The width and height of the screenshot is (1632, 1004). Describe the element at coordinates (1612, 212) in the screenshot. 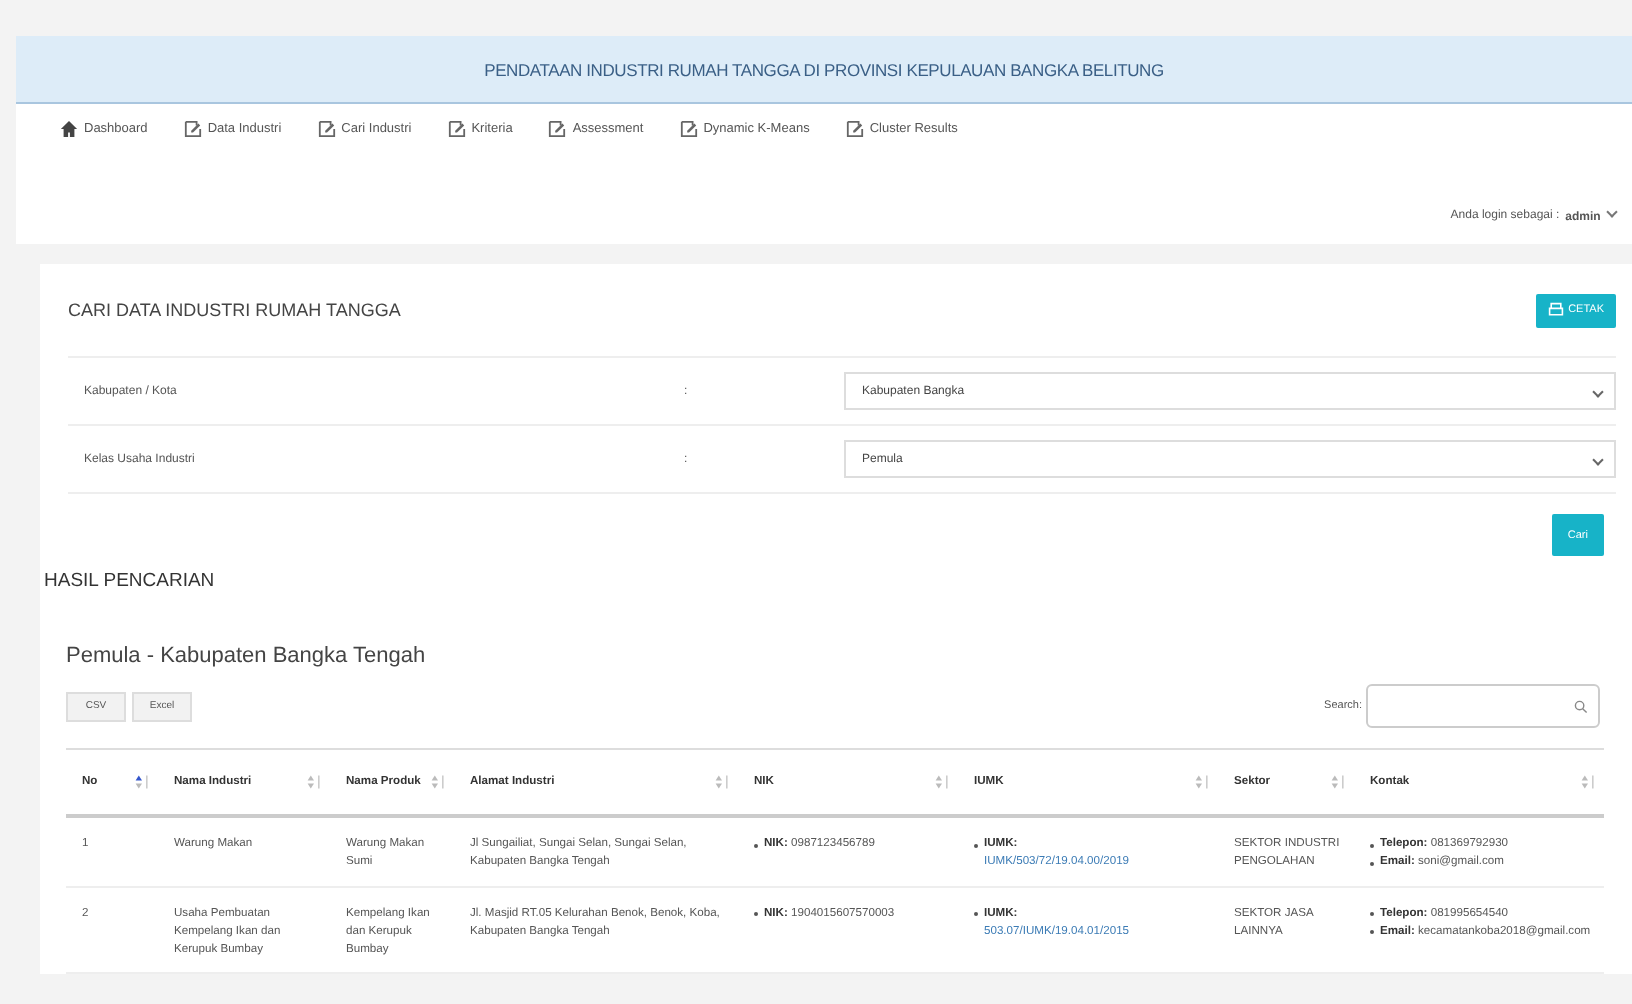

I see `caret-icon` at that location.